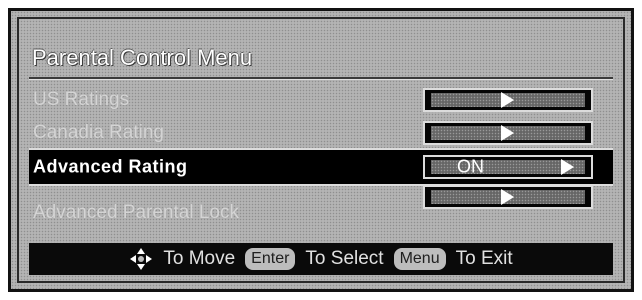  What do you see at coordinates (142, 57) in the screenshot?
I see `menu-title: Parental Control Menu` at bounding box center [142, 57].